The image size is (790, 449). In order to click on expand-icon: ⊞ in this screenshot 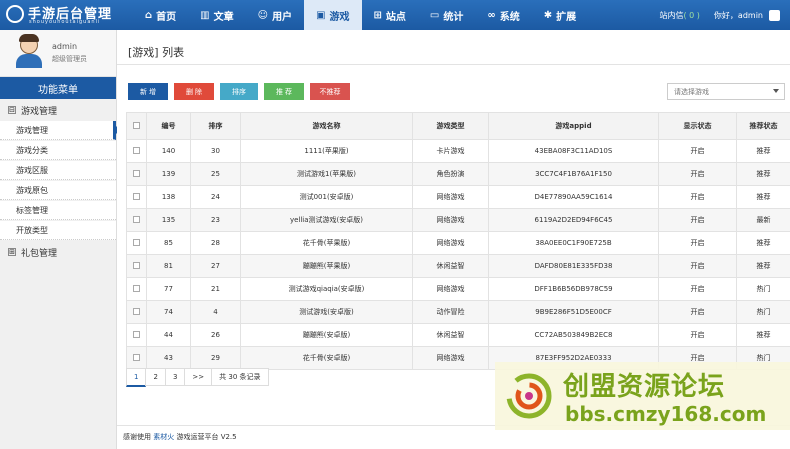, I will do `click(12, 252)`.